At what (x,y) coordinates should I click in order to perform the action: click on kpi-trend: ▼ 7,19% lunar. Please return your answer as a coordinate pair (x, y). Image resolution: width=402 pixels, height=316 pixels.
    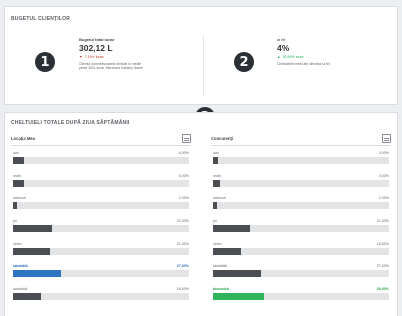
    Looking at the image, I should click on (114, 57).